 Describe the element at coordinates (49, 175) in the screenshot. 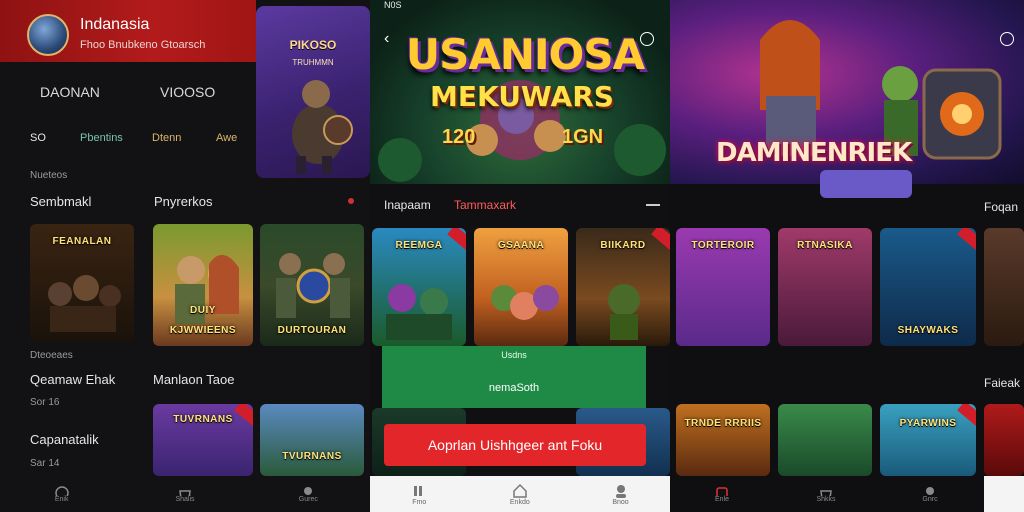

I see `section-caption: Nueteos` at that location.